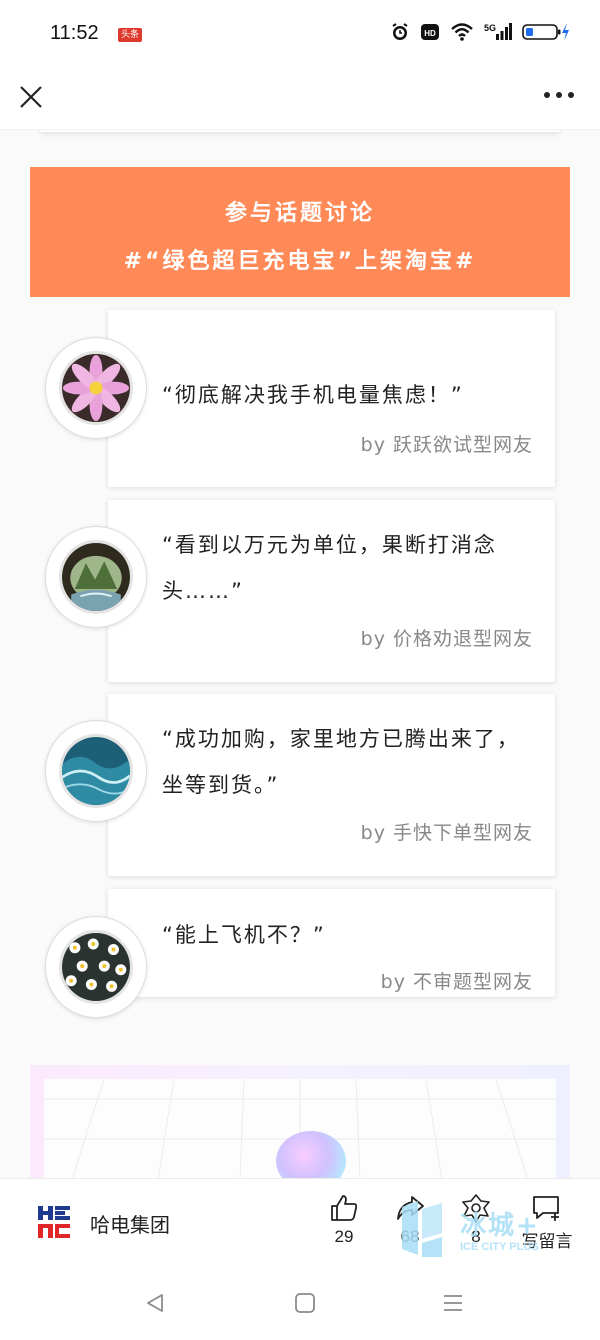 Image resolution: width=600 pixels, height=1340 pixels. Describe the element at coordinates (31, 97) in the screenshot. I see `close-icon` at that location.